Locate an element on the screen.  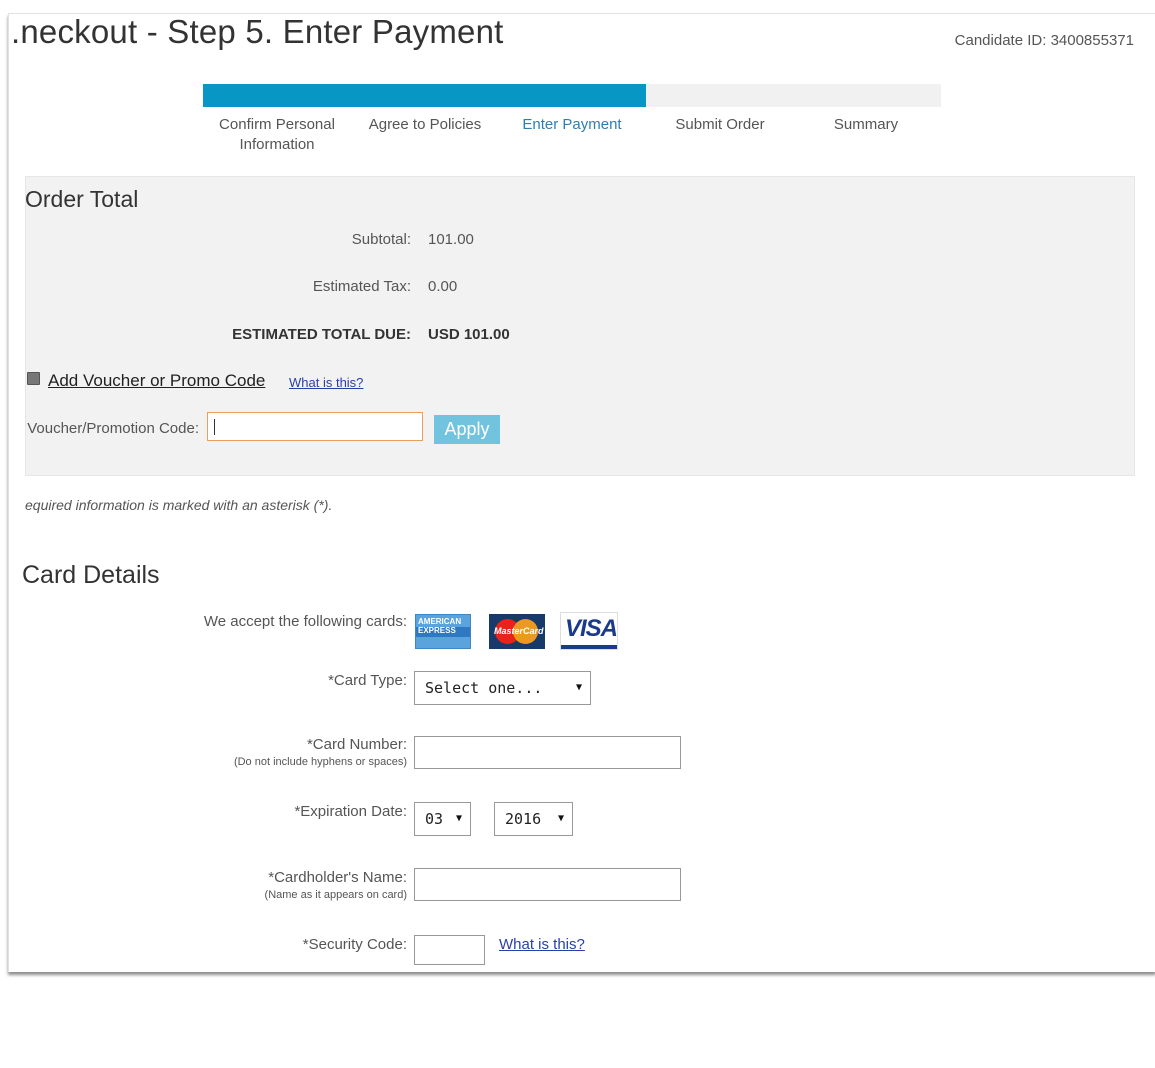
progress-fill is located at coordinates (424, 95).